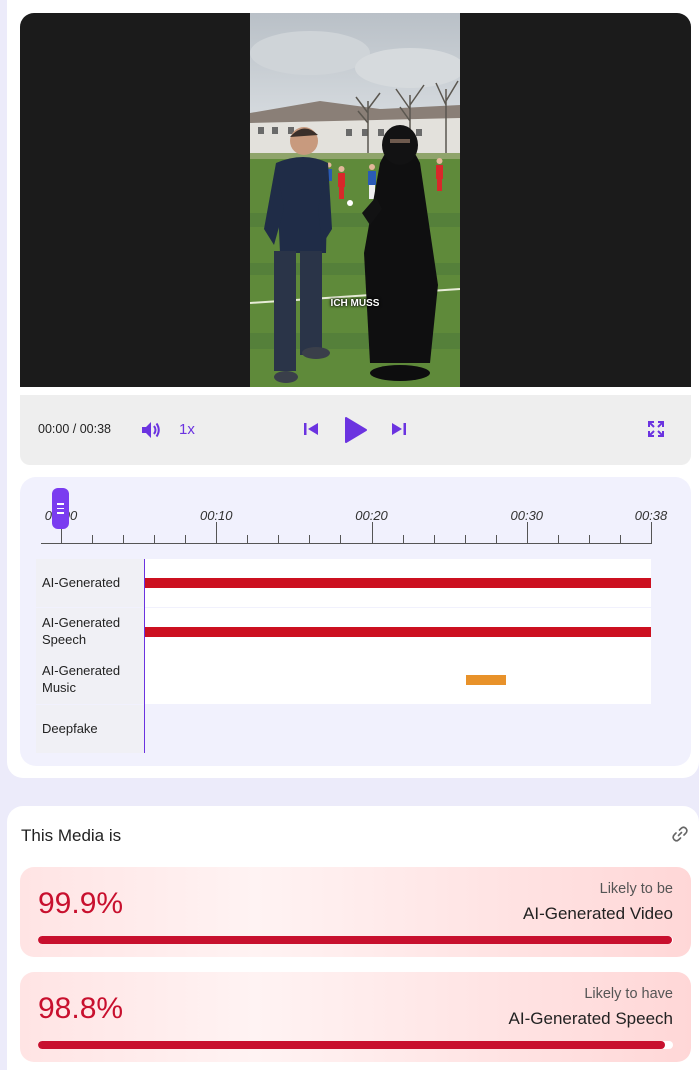 The image size is (699, 1070). What do you see at coordinates (346, 543) in the screenshot?
I see `timeline-ruler` at bounding box center [346, 543].